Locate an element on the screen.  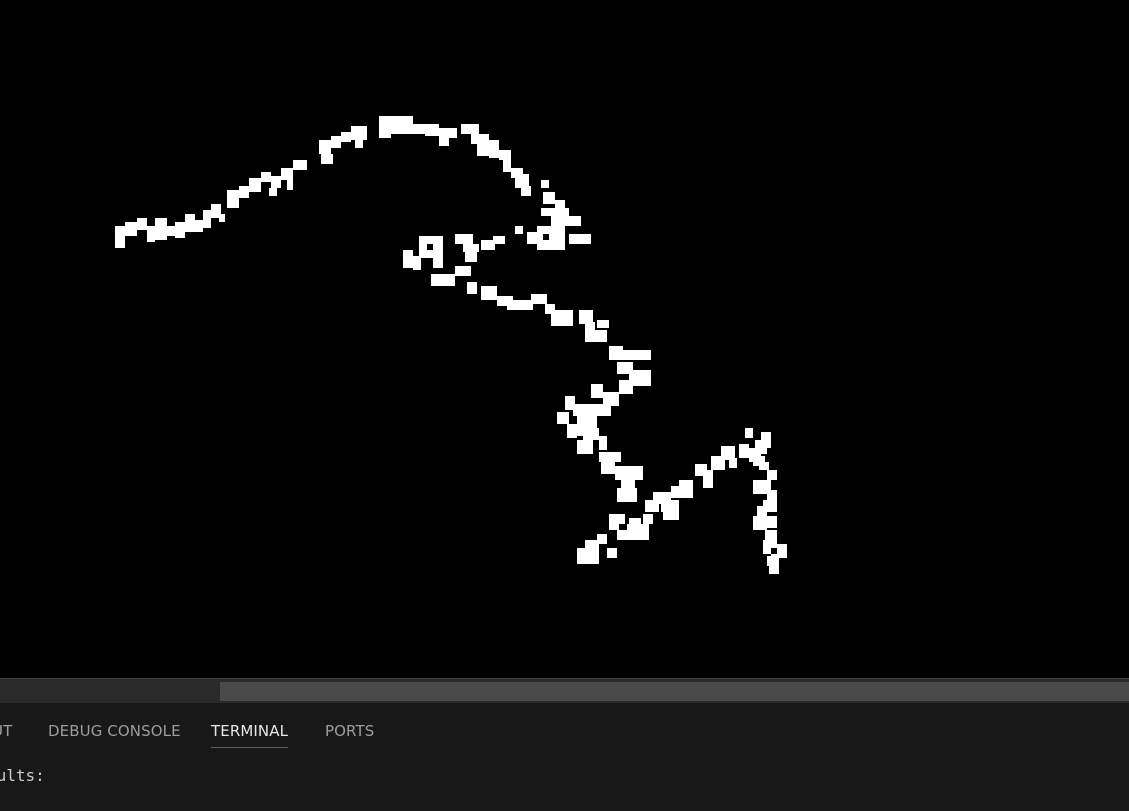
tab-terminal: TERMINAL is located at coordinates (250, 732).